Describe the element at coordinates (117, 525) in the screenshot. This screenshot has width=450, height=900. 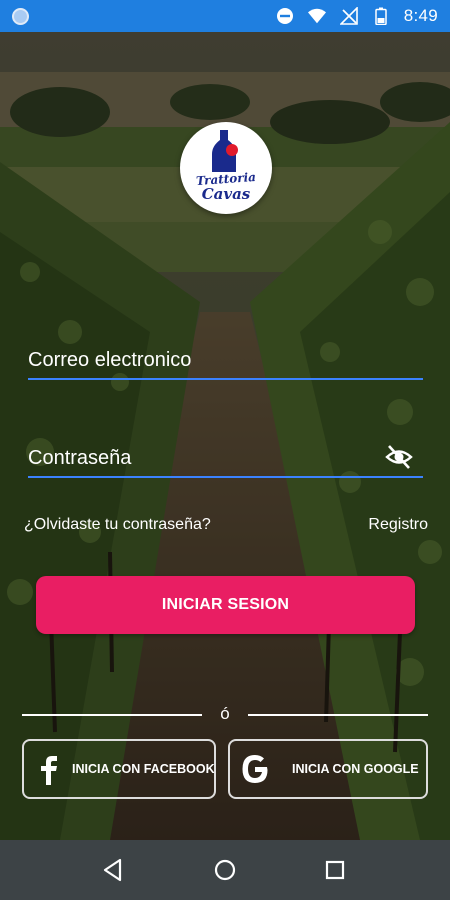
I see `forgot-password-link: ¿Olvidaste tu contraseña?` at that location.